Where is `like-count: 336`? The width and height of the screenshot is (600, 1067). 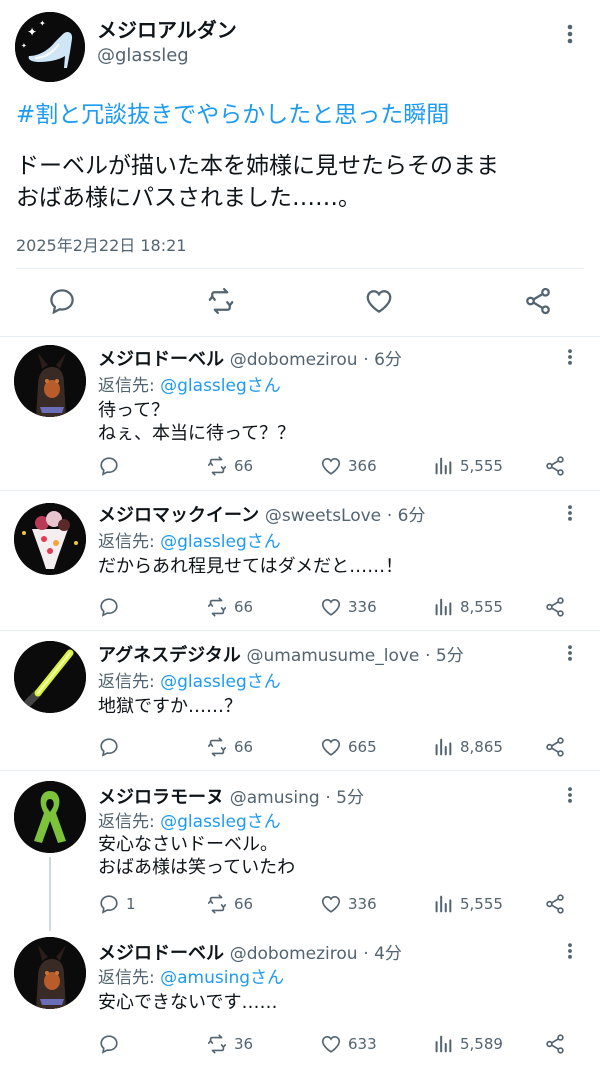 like-count: 336 is located at coordinates (362, 607).